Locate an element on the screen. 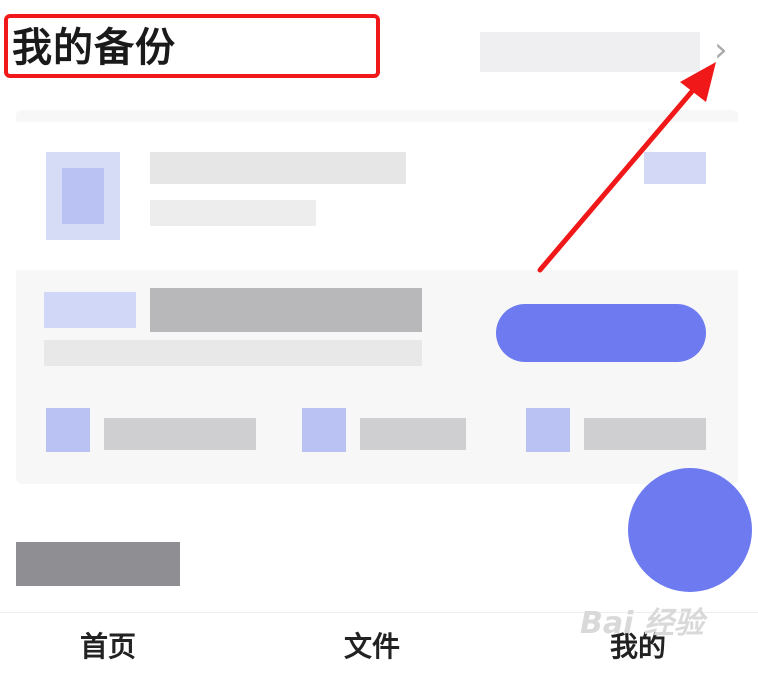 The image size is (758, 683). tab-files: 文件 is located at coordinates (372, 647).